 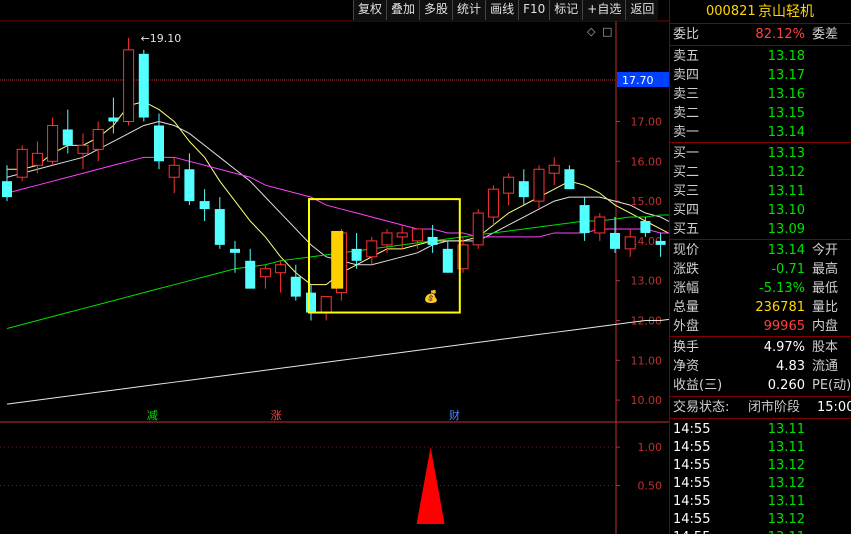 I want to click on toolbar-button-7: +自选, so click(x=603, y=10).